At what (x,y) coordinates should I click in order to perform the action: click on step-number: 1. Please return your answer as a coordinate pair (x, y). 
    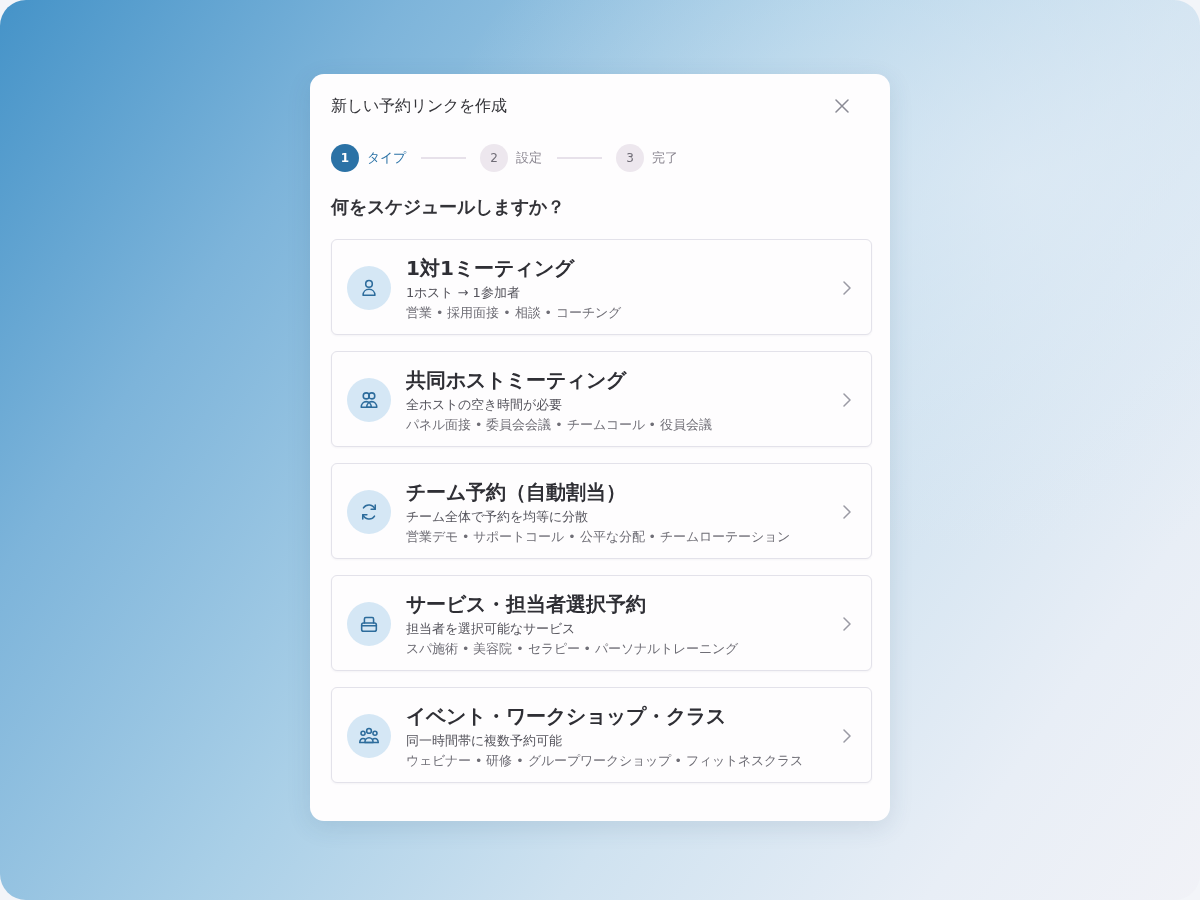
    Looking at the image, I should click on (345, 158).